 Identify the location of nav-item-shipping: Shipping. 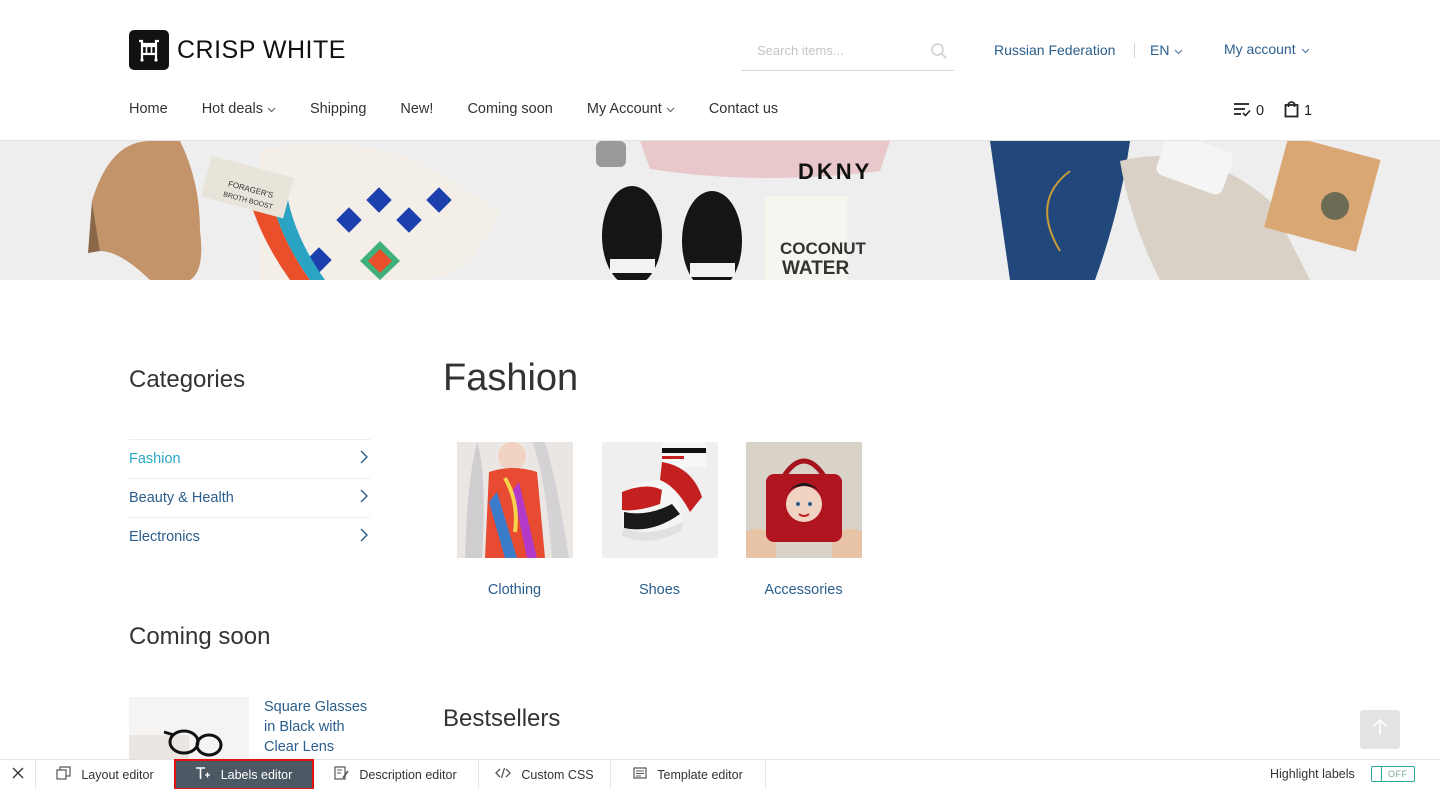
(338, 109).